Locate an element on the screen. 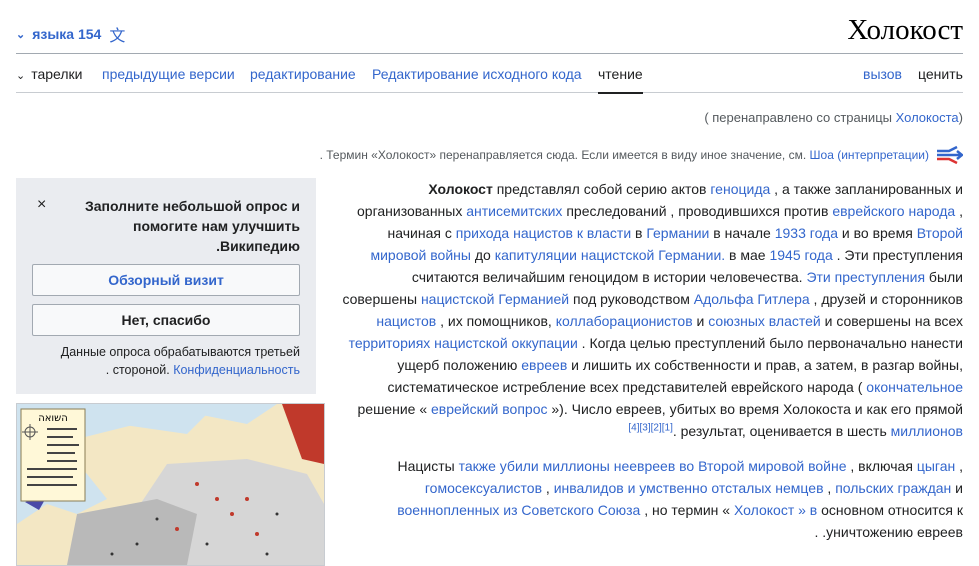 The height and width of the screenshot is (566, 979). survey-note-line: Данные опроса обрабатываются третьей is located at coordinates (180, 352).